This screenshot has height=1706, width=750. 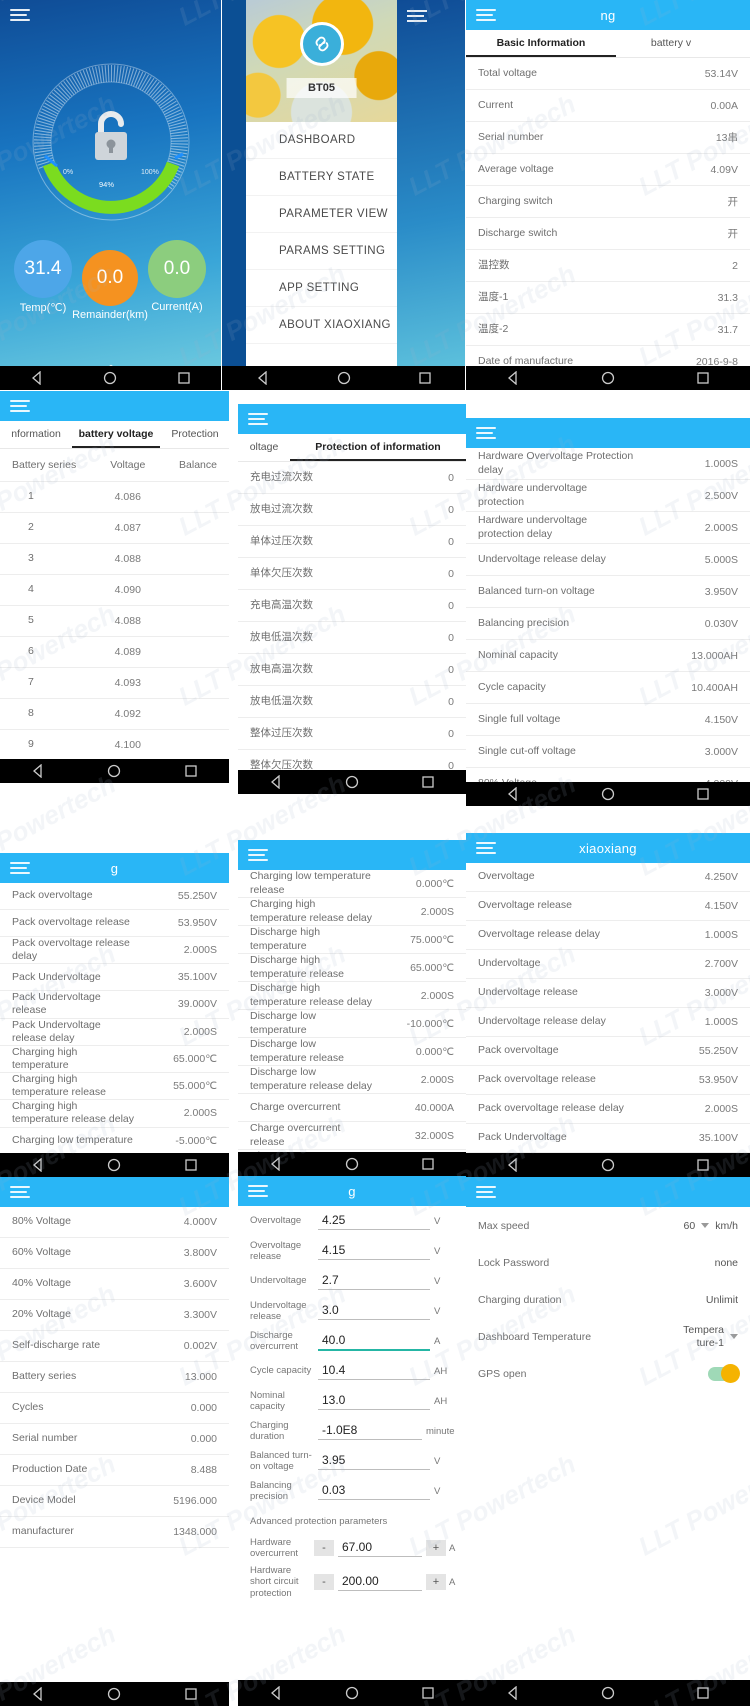 What do you see at coordinates (324, 1582) in the screenshot?
I see `decrement-button: -` at bounding box center [324, 1582].